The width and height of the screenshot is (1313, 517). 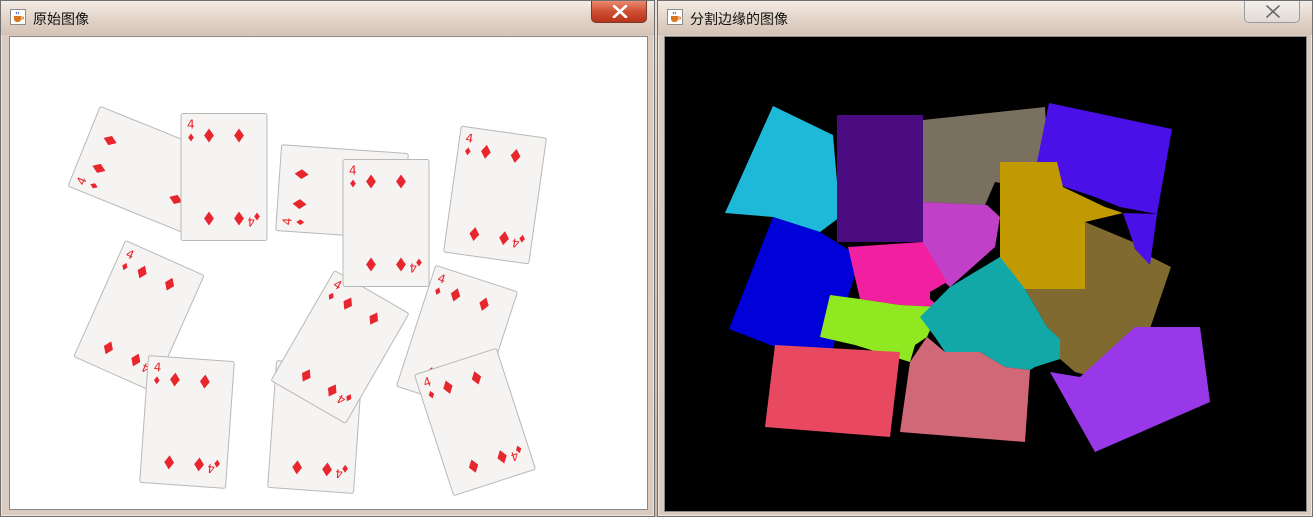 I want to click on title-bar: 分割边缘的图像, so click(x=985, y=18).